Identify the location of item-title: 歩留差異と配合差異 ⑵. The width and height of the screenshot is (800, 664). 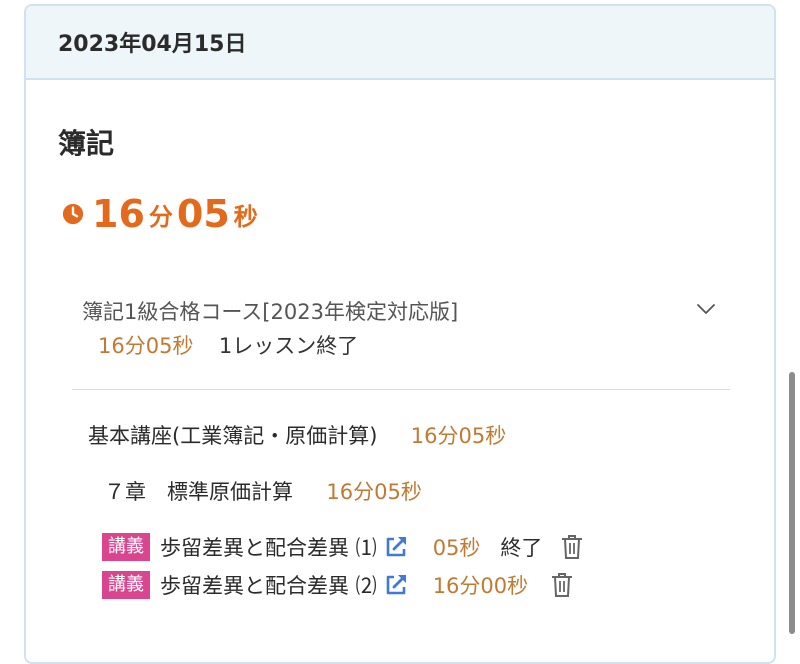
(268, 586).